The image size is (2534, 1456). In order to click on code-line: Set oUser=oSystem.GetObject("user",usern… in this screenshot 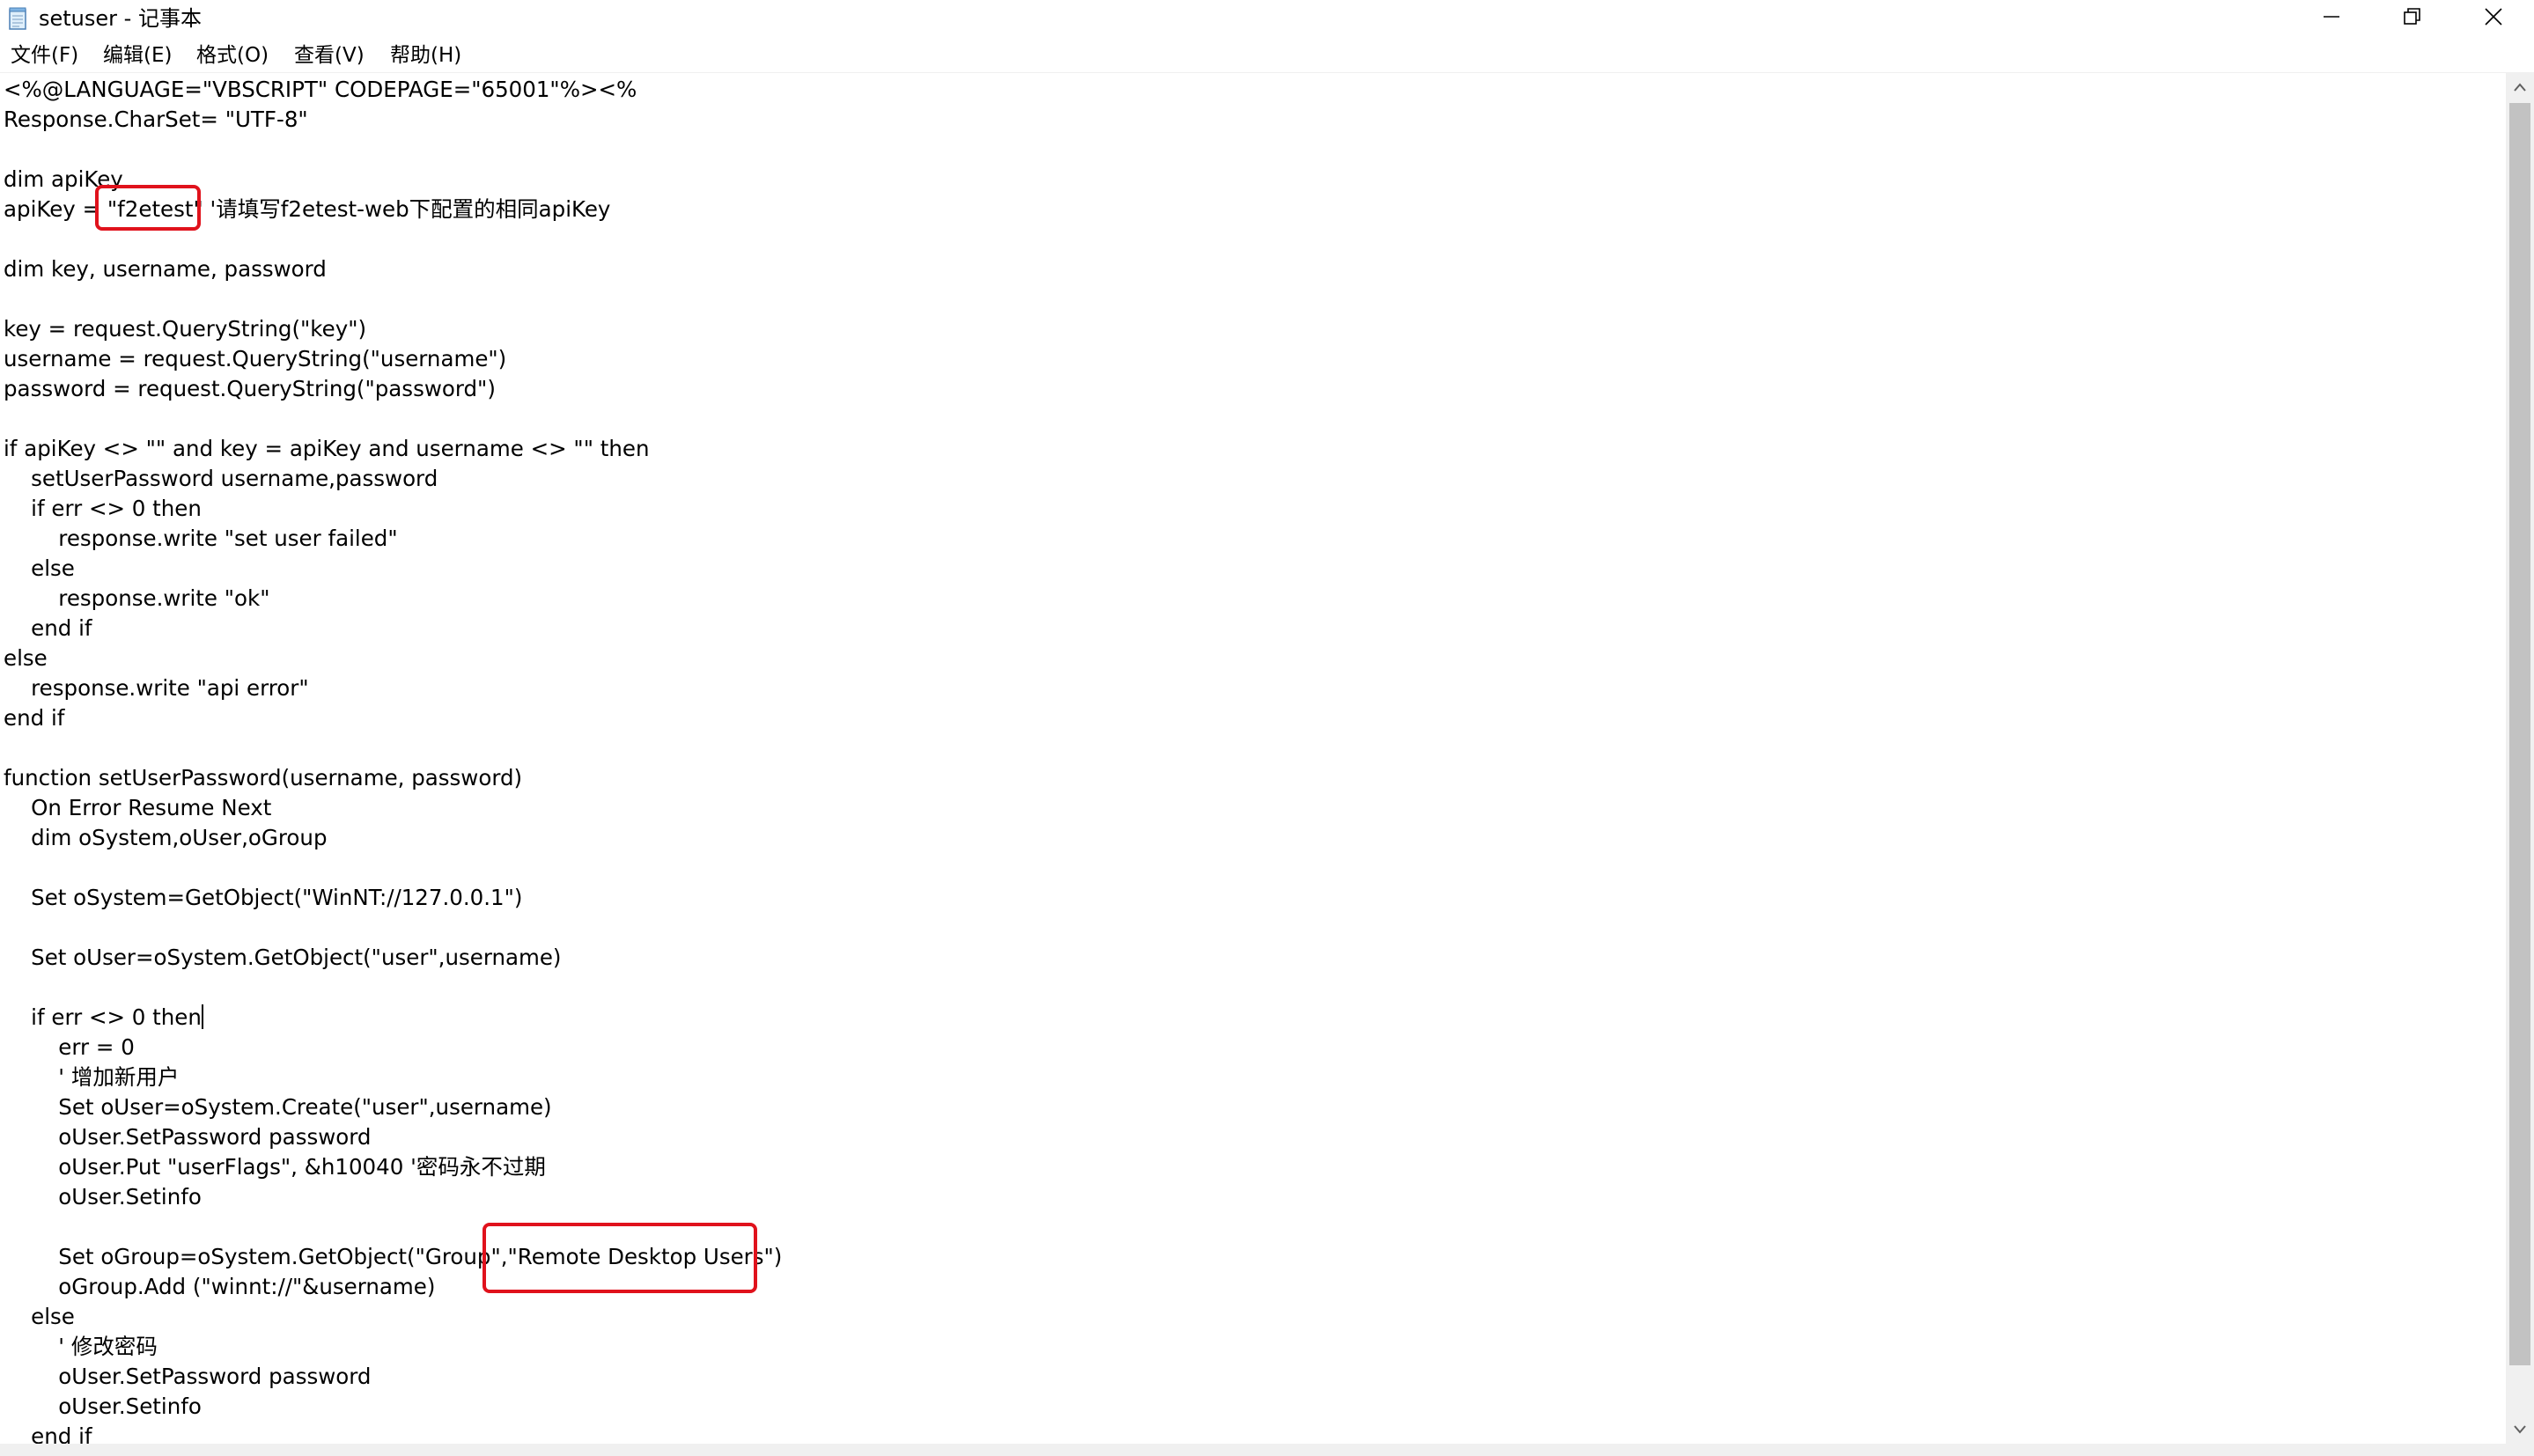, I will do `click(283, 957)`.